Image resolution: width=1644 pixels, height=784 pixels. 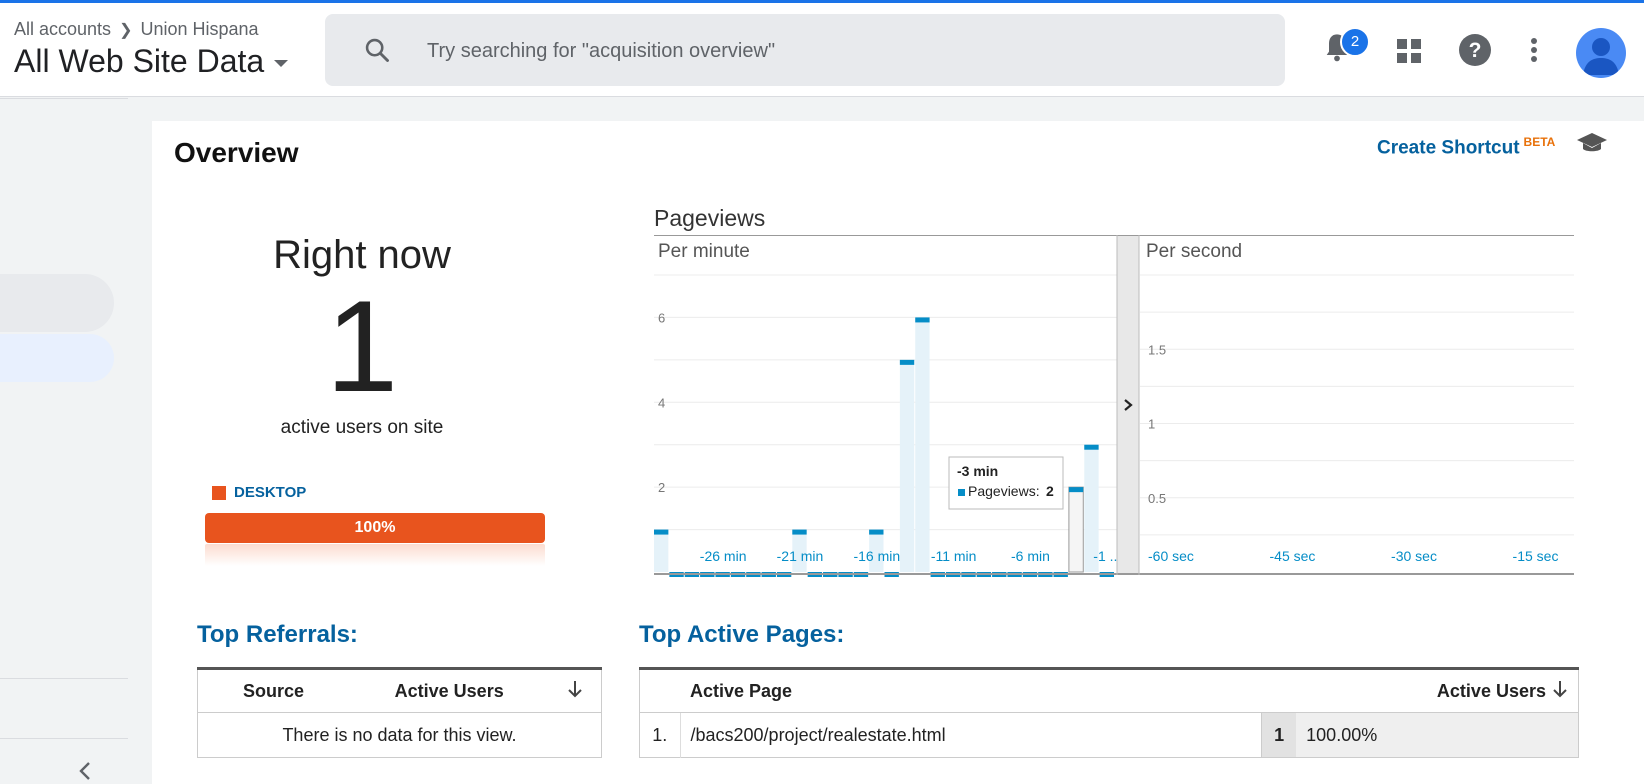 What do you see at coordinates (1128, 404) in the screenshot?
I see `chart-expand-handle` at bounding box center [1128, 404].